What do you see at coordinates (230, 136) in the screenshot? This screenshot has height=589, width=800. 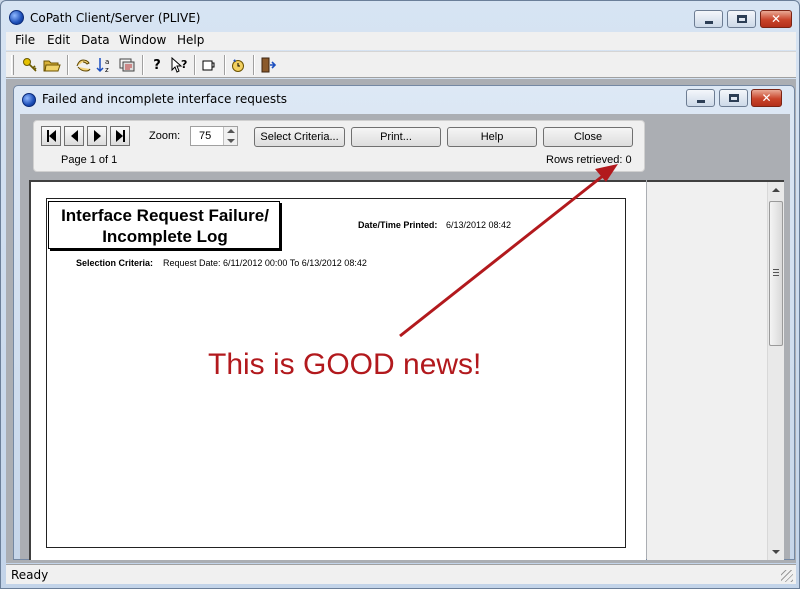 I see `zoom-spinner` at bounding box center [230, 136].